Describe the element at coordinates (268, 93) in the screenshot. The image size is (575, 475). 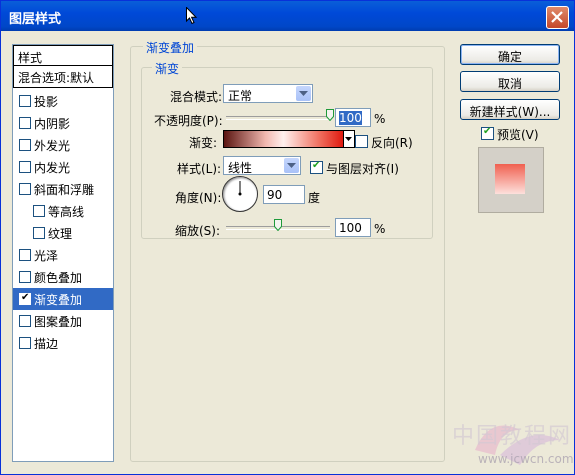
I see `blend-mode-select: 正常` at that location.